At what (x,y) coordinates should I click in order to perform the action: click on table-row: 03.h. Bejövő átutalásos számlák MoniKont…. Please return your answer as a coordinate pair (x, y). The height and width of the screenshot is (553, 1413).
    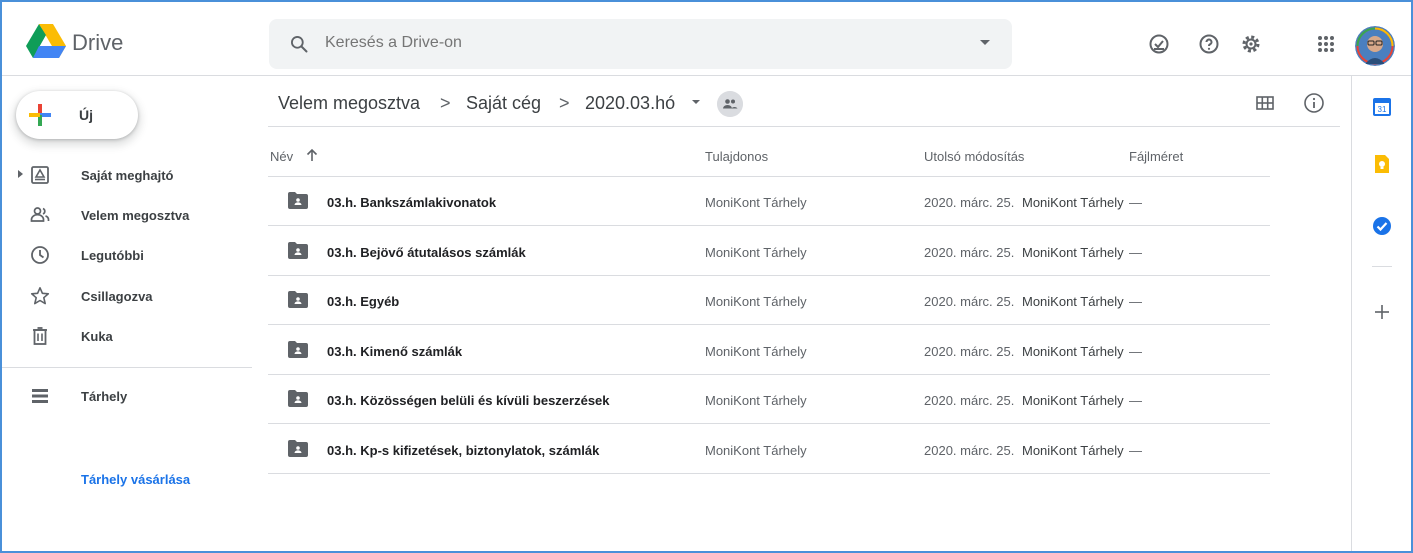
    Looking at the image, I should click on (769, 251).